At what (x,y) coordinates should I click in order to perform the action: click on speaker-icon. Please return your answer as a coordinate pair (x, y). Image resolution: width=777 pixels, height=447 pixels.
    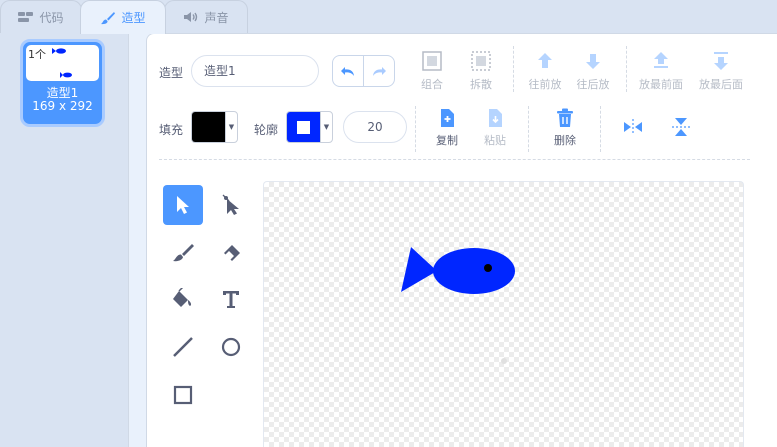
    Looking at the image, I should click on (191, 17).